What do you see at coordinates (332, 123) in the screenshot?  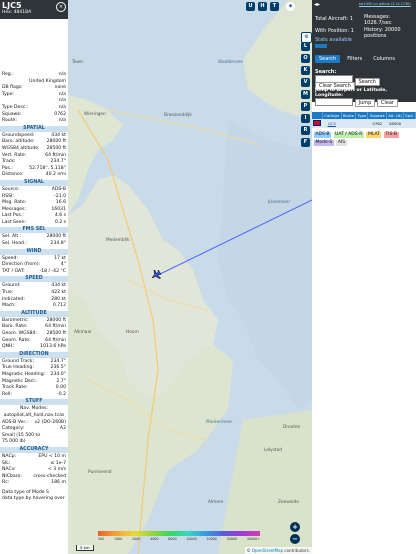 I see `row-callsign: LJC5` at bounding box center [332, 123].